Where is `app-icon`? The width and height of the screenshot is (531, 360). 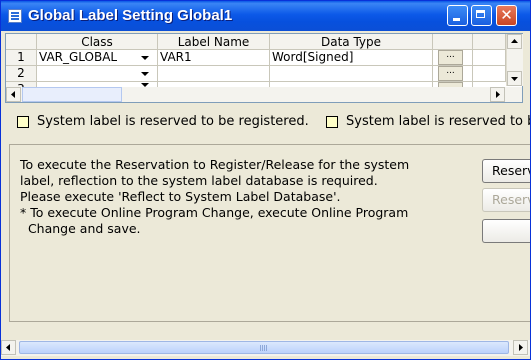 app-icon is located at coordinates (15, 16).